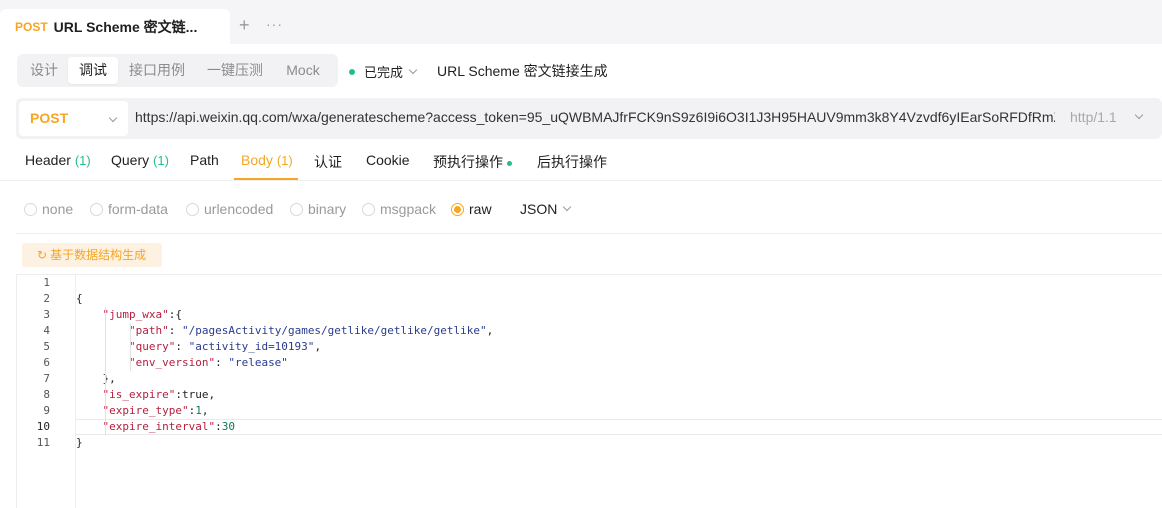 The height and width of the screenshot is (508, 1162). What do you see at coordinates (168, 426) in the screenshot?
I see `code-text: "expire_interval":30` at bounding box center [168, 426].